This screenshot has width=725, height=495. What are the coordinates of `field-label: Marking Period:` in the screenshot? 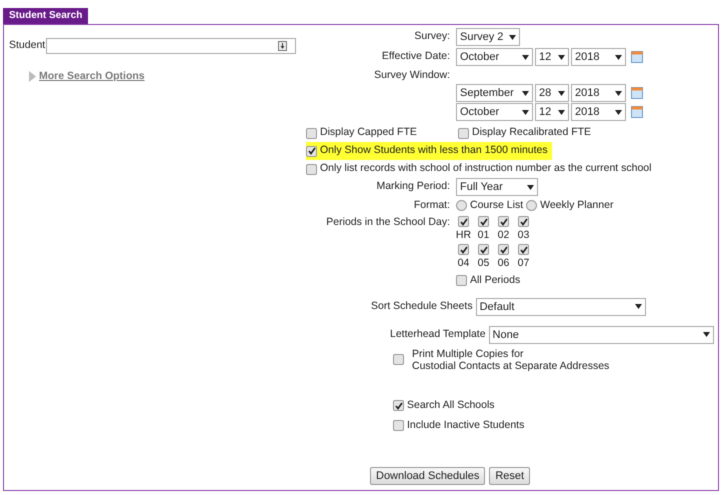 It's located at (413, 186).